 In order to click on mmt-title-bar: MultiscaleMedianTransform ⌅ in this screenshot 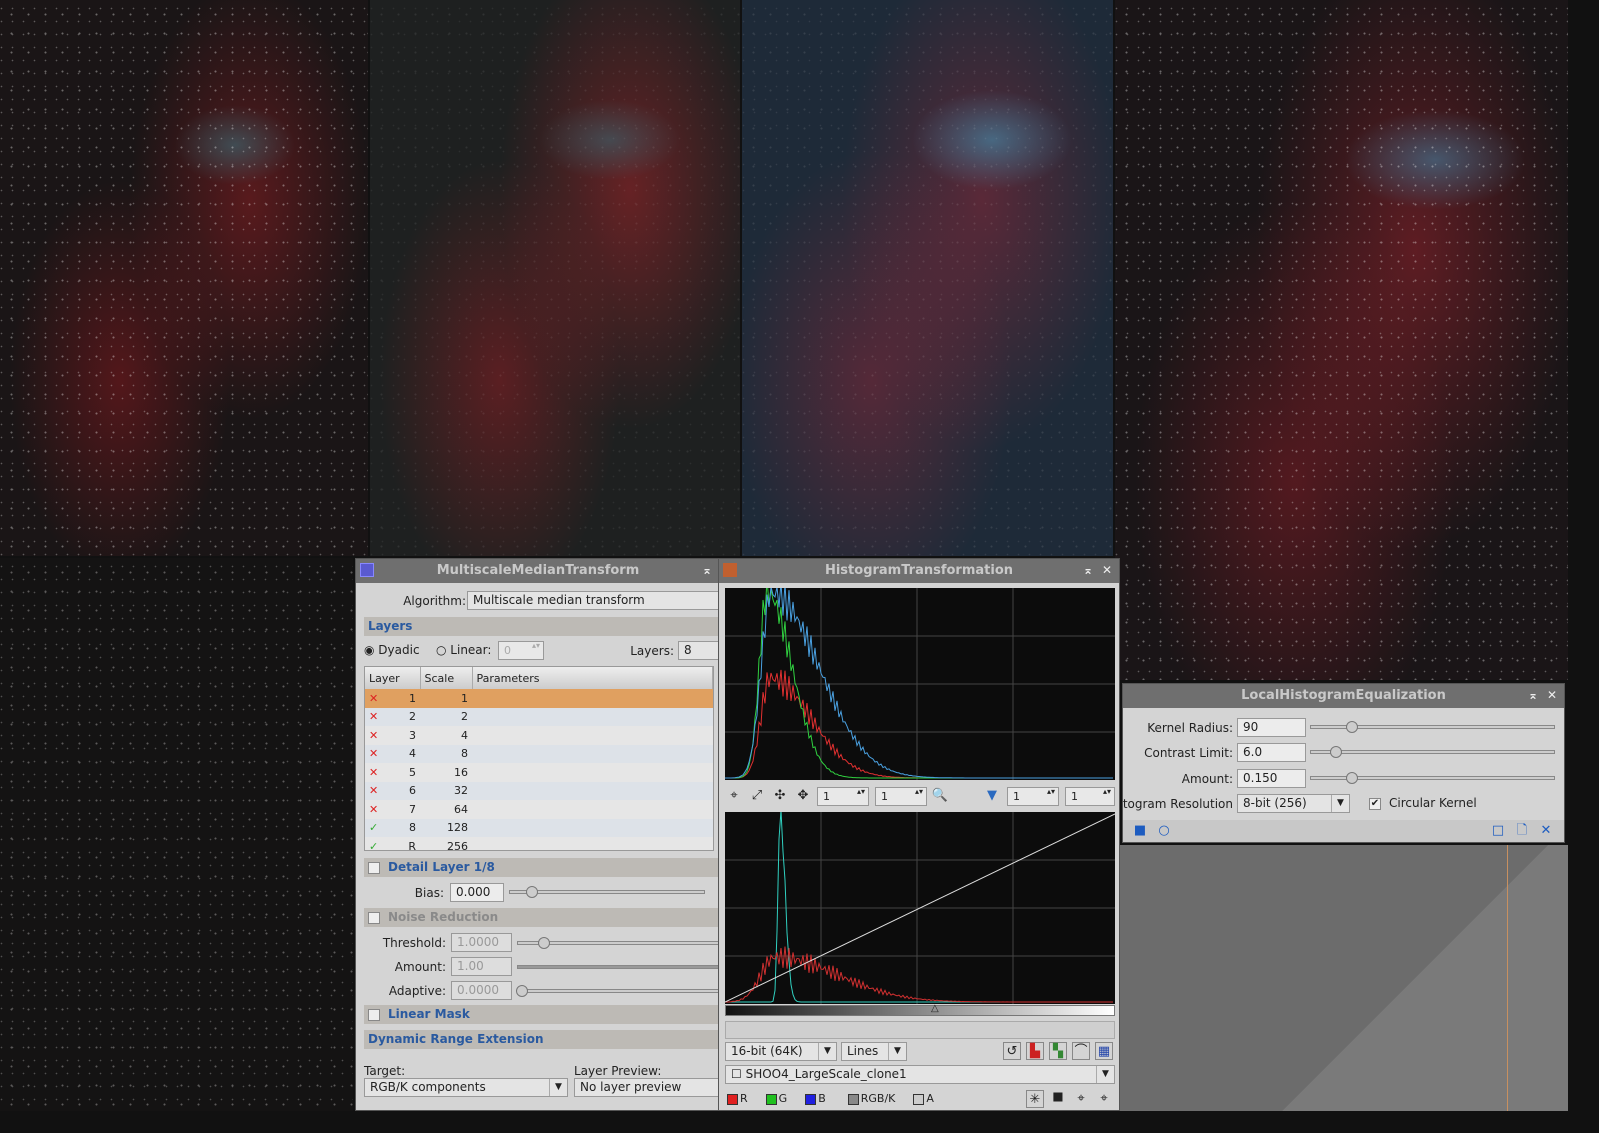, I will do `click(538, 571)`.